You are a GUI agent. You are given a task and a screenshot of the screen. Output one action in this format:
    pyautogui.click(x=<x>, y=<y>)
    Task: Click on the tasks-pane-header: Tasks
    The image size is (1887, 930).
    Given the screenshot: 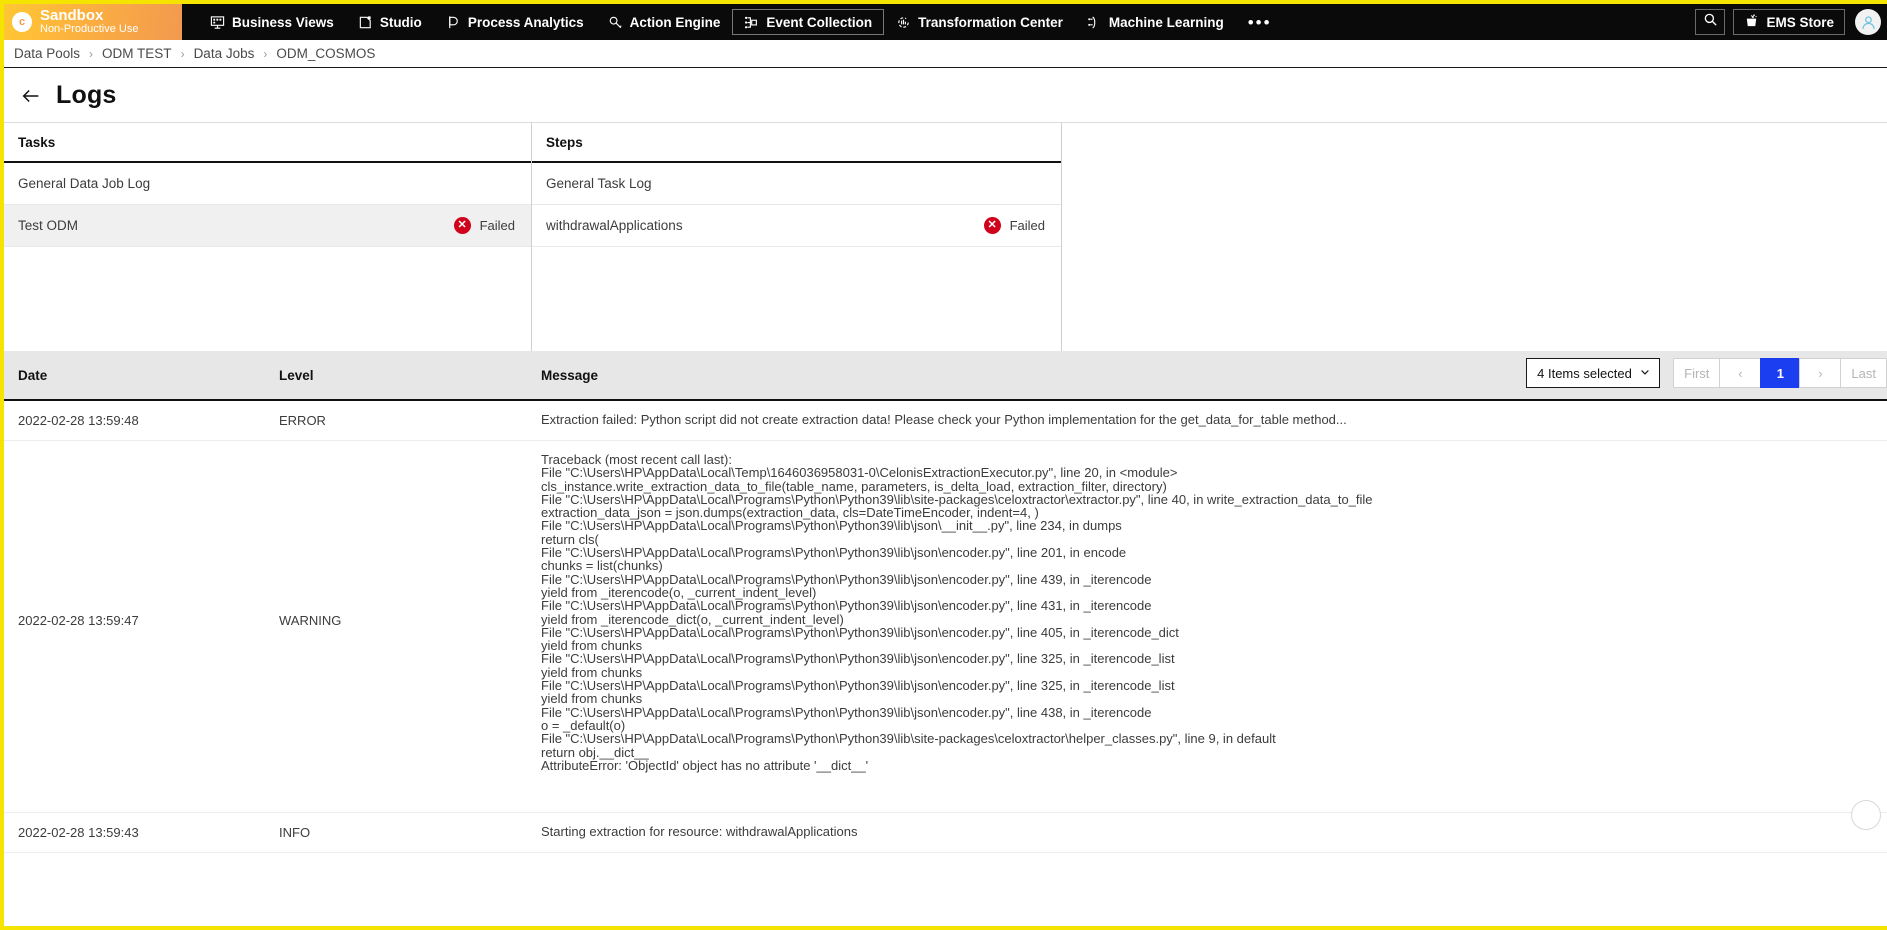 What is the action you would take?
    pyautogui.click(x=267, y=143)
    